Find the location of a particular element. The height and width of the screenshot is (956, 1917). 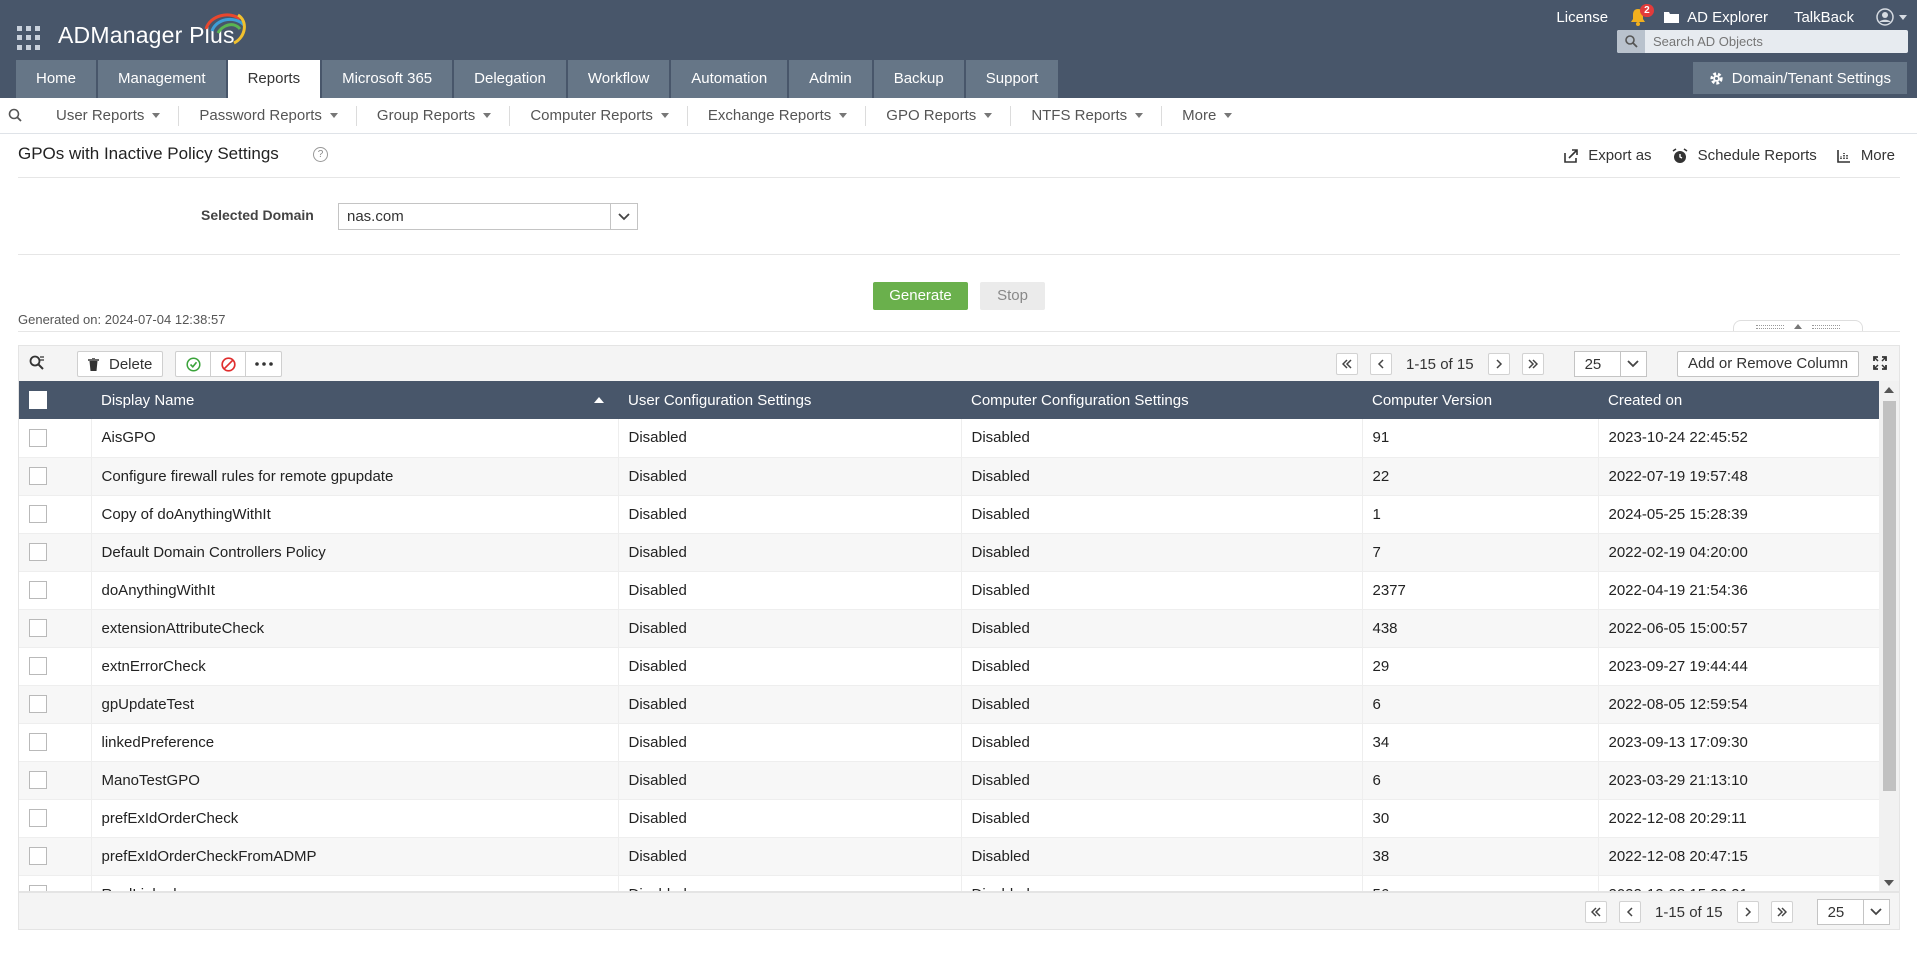

subnav-ntfs-reports: NTFS Reports is located at coordinates (1087, 115).